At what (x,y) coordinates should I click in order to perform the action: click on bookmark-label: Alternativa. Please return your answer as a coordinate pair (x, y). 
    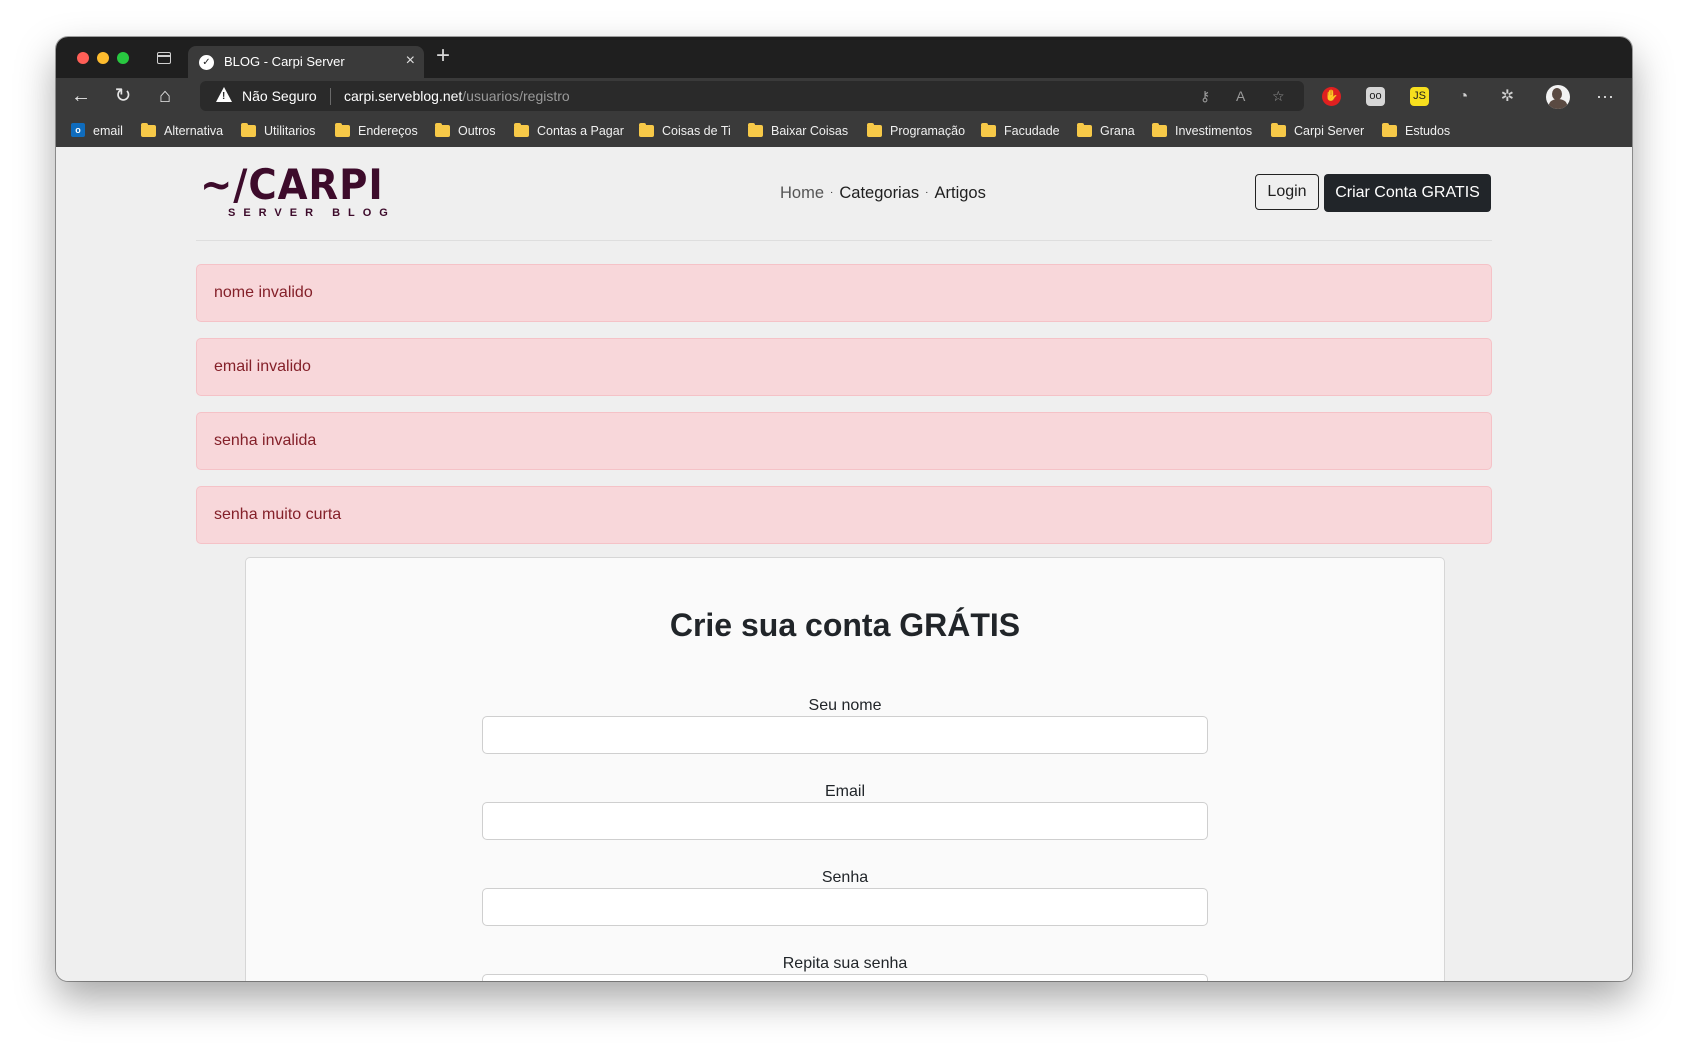
    Looking at the image, I should click on (194, 131).